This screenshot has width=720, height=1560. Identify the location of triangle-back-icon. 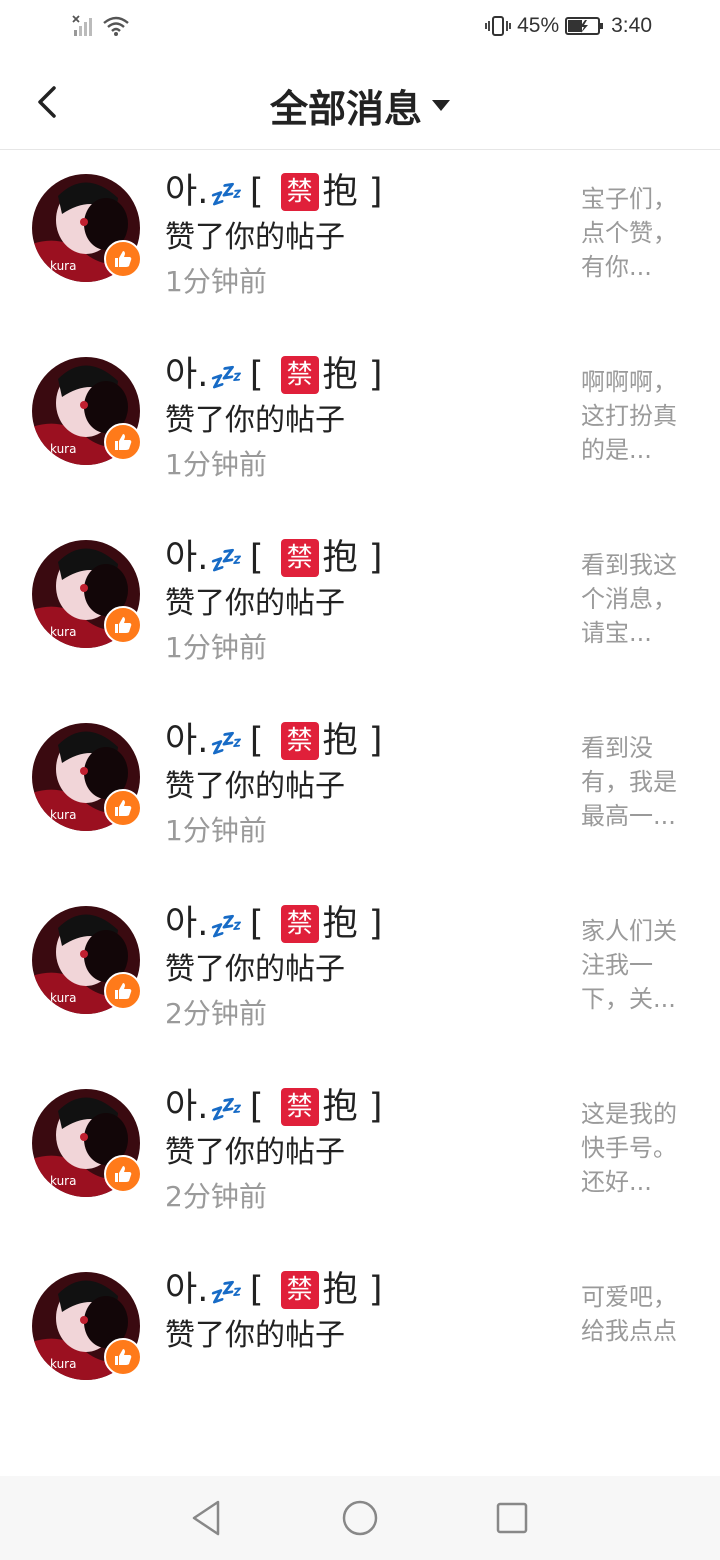
(206, 1518).